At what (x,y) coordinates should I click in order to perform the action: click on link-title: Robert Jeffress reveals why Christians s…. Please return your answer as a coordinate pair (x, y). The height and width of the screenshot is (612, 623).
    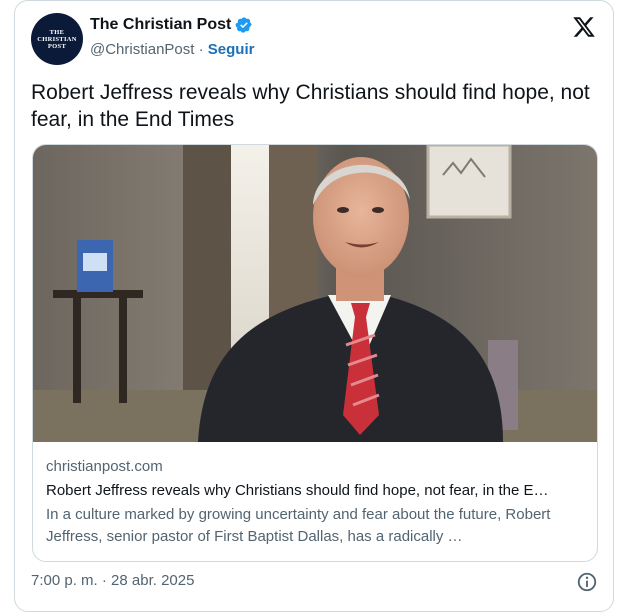
    Looking at the image, I should click on (318, 491).